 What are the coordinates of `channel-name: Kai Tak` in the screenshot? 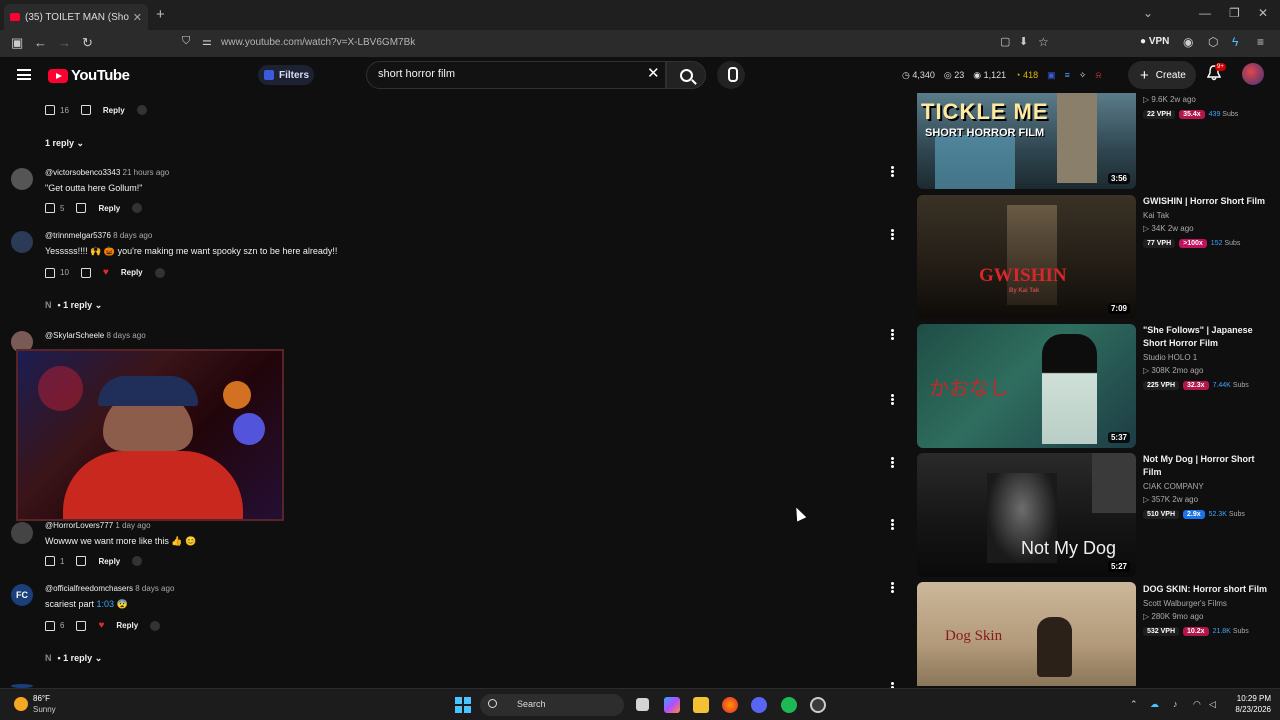 It's located at (1156, 215).